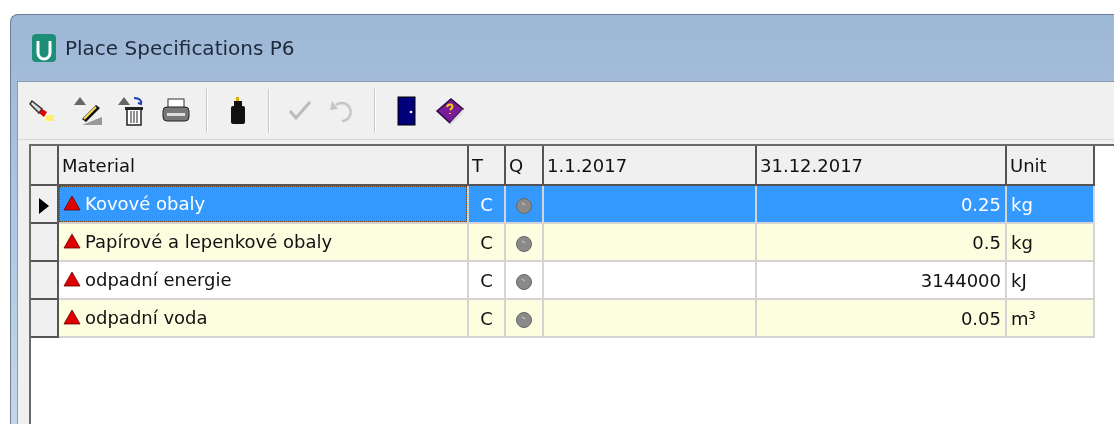 This screenshot has width=1116, height=426. What do you see at coordinates (960, 280) in the screenshot?
I see `table-cell: 3144000` at bounding box center [960, 280].